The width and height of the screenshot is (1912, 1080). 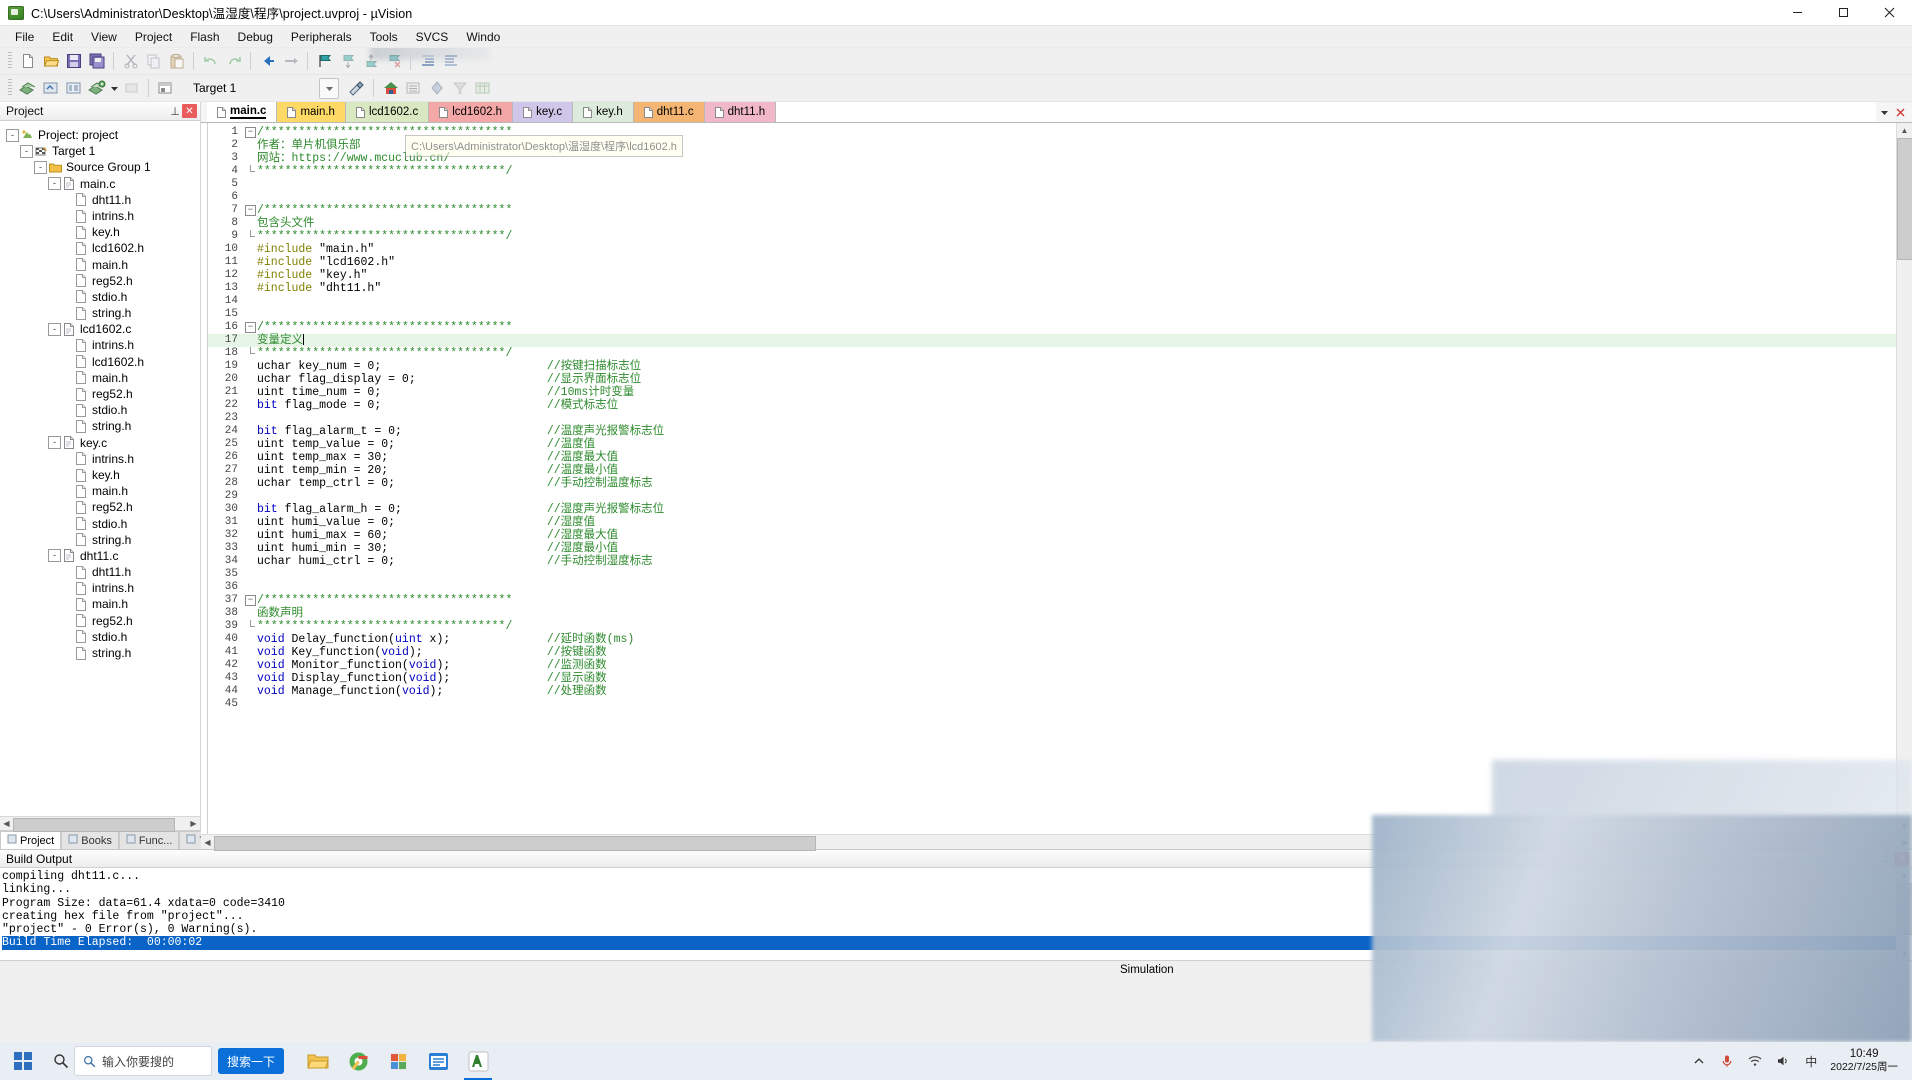 What do you see at coordinates (413, 88) in the screenshot?
I see `manage-project-items-icon` at bounding box center [413, 88].